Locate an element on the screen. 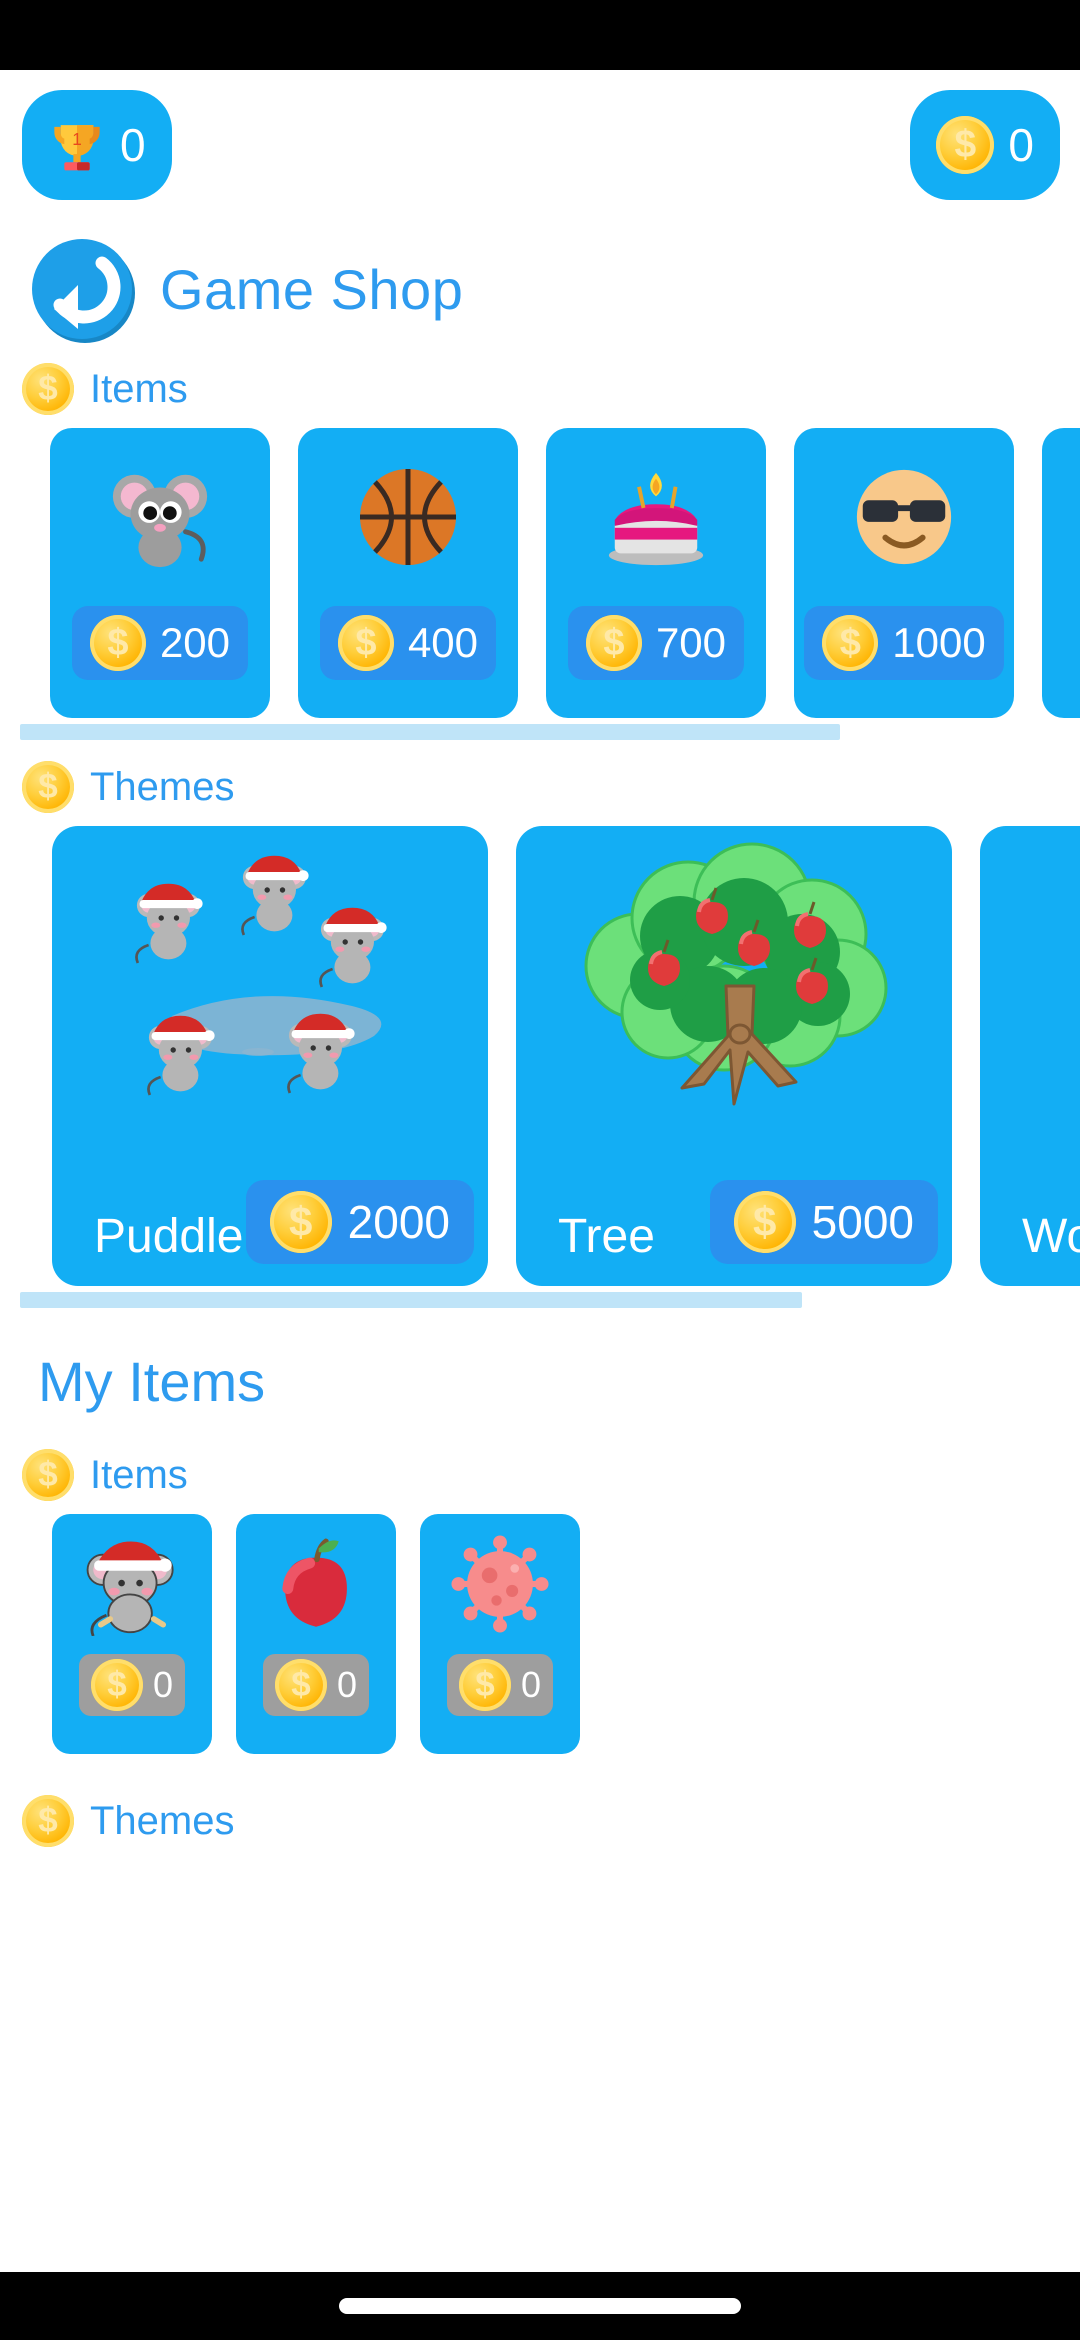  virus-icon is located at coordinates (500, 1584).